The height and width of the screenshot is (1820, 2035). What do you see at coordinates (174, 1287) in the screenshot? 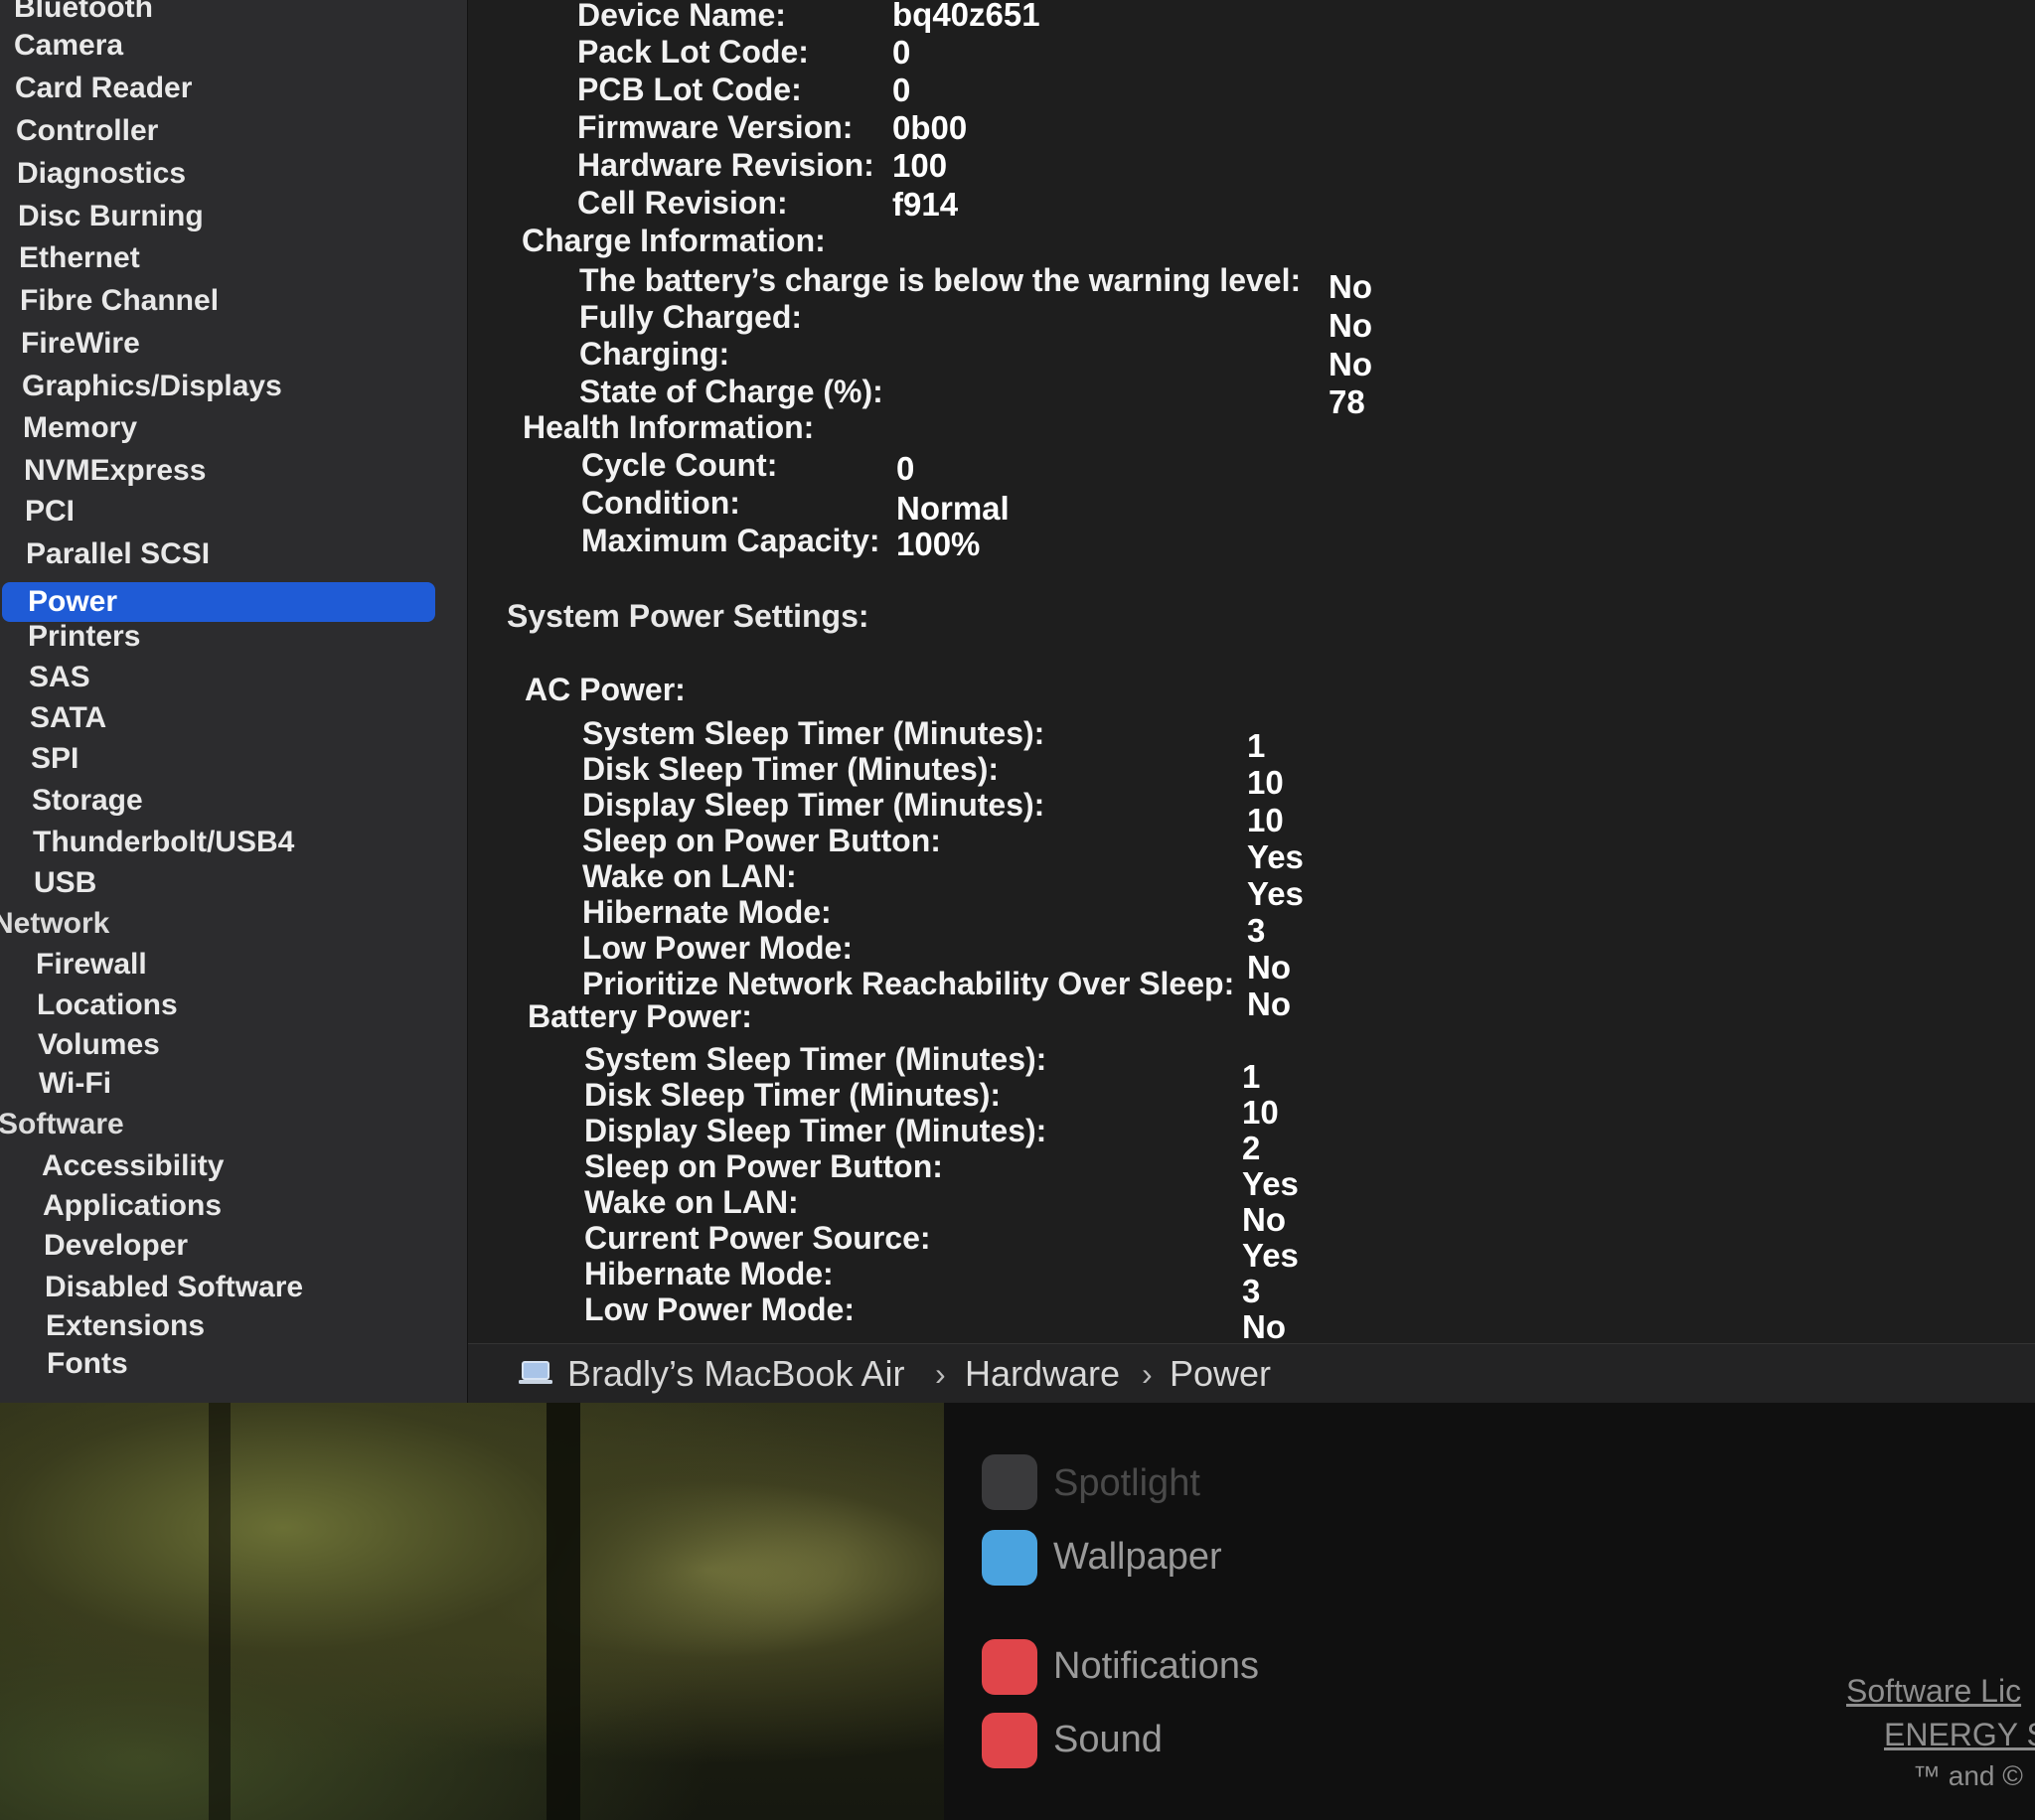
I see `sidebar-item-disabled-software: Disabled Software` at bounding box center [174, 1287].